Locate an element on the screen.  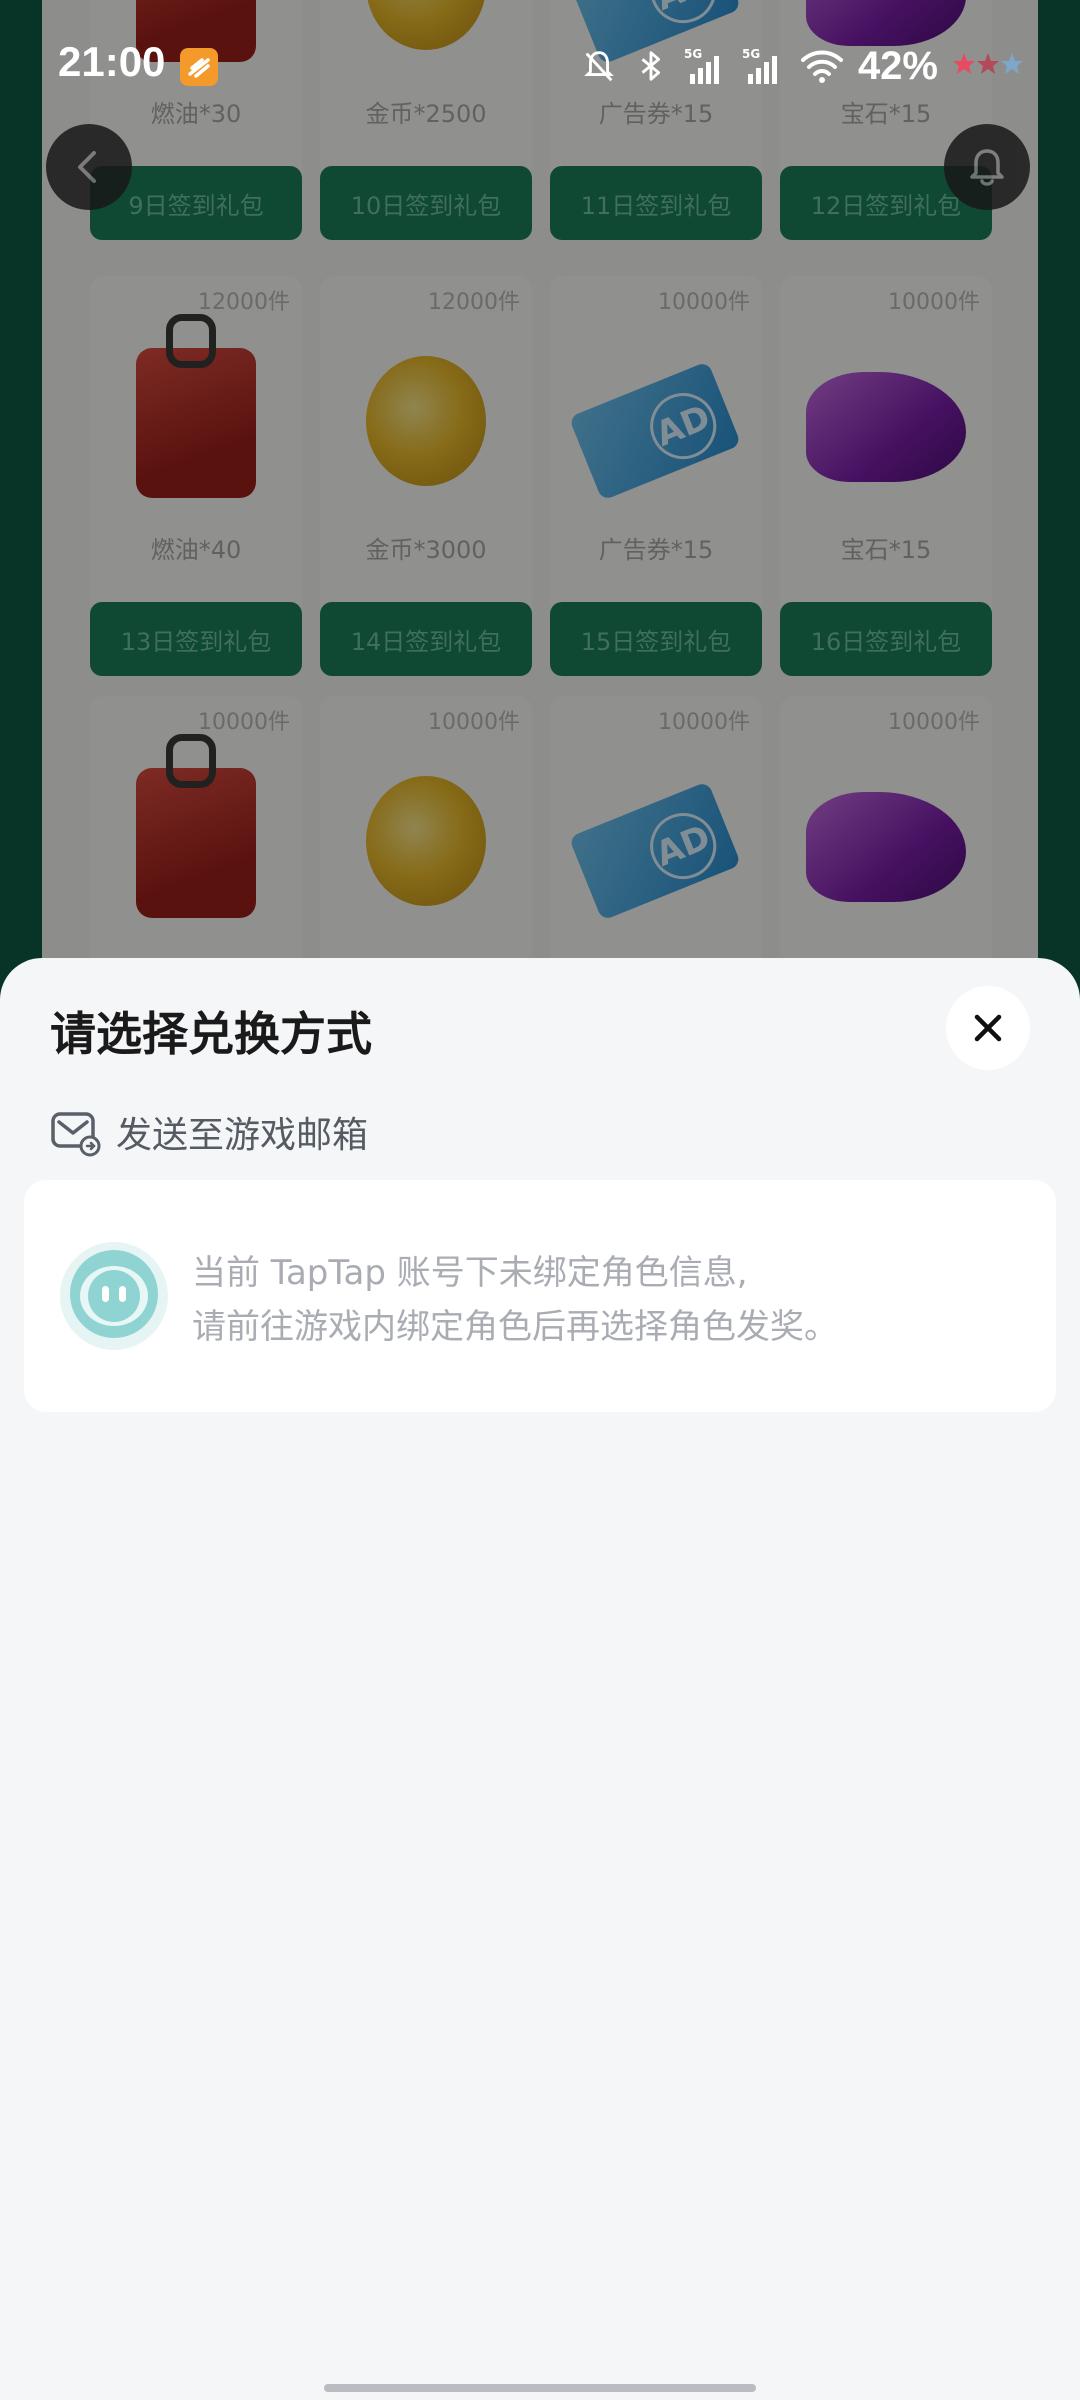
home-indicator is located at coordinates (540, 2388).